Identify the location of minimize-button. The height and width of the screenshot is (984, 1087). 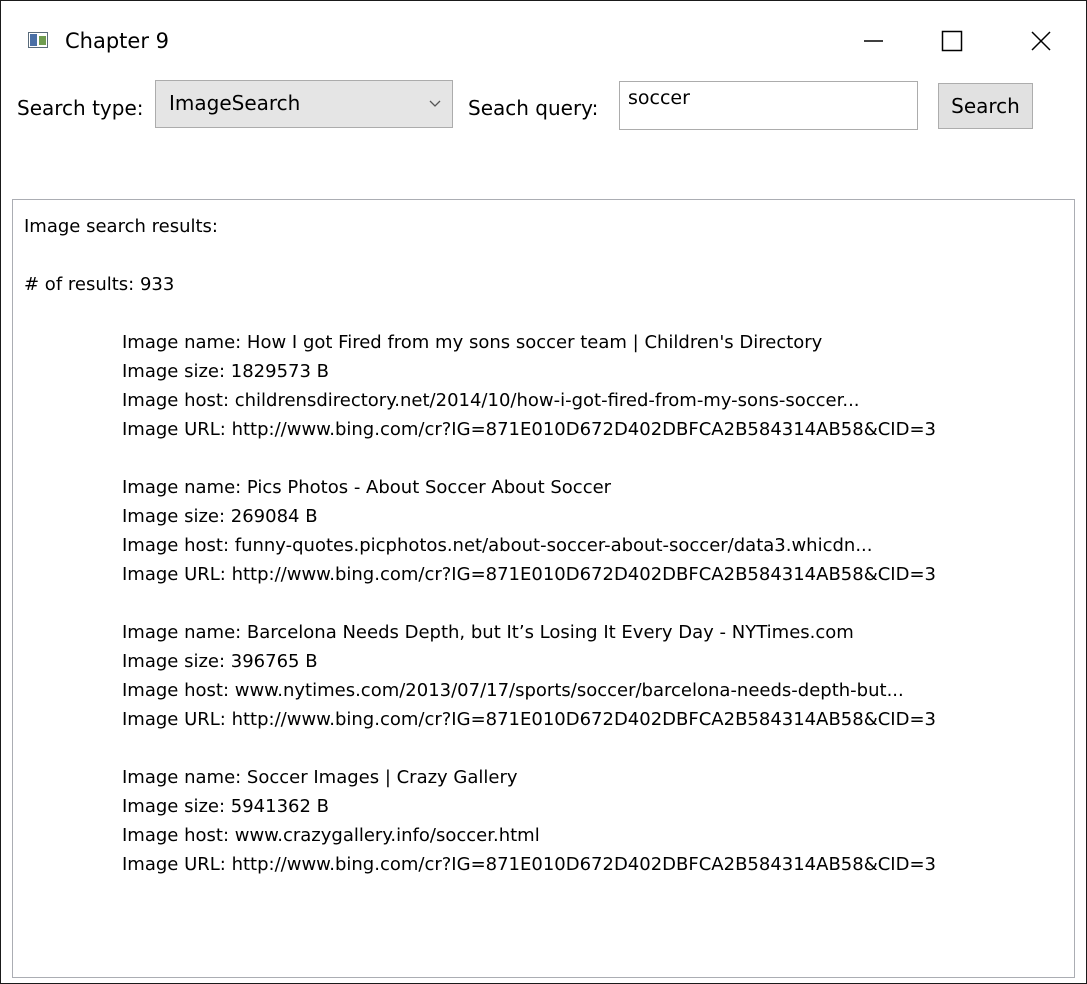
(873, 41).